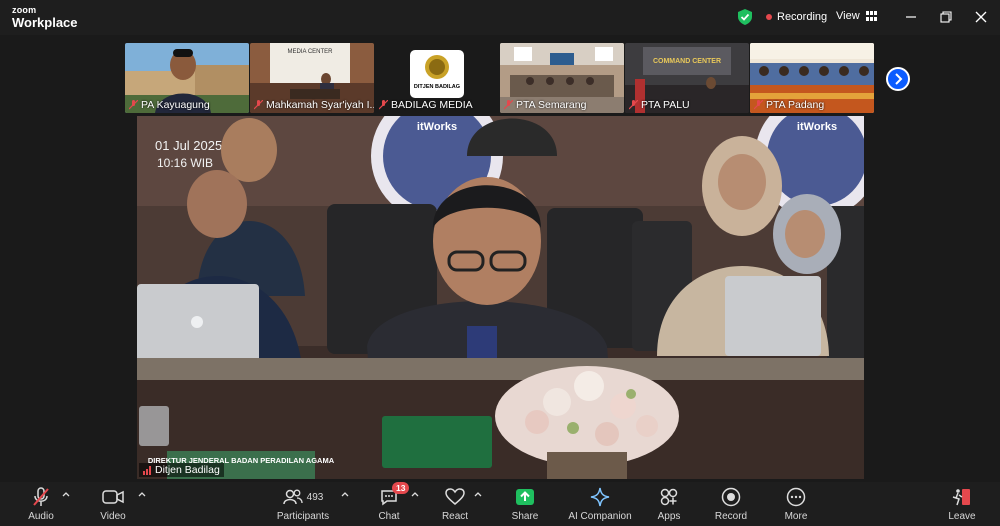 The image size is (1000, 526). What do you see at coordinates (669, 516) in the screenshot?
I see `apps-label: Apps` at bounding box center [669, 516].